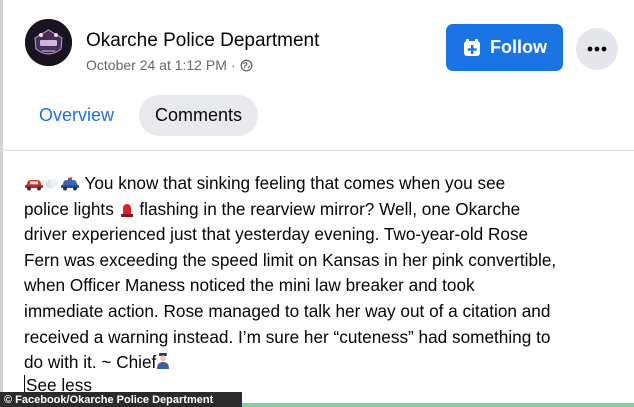  Describe the element at coordinates (518, 47) in the screenshot. I see `follow-label: Follow` at that location.